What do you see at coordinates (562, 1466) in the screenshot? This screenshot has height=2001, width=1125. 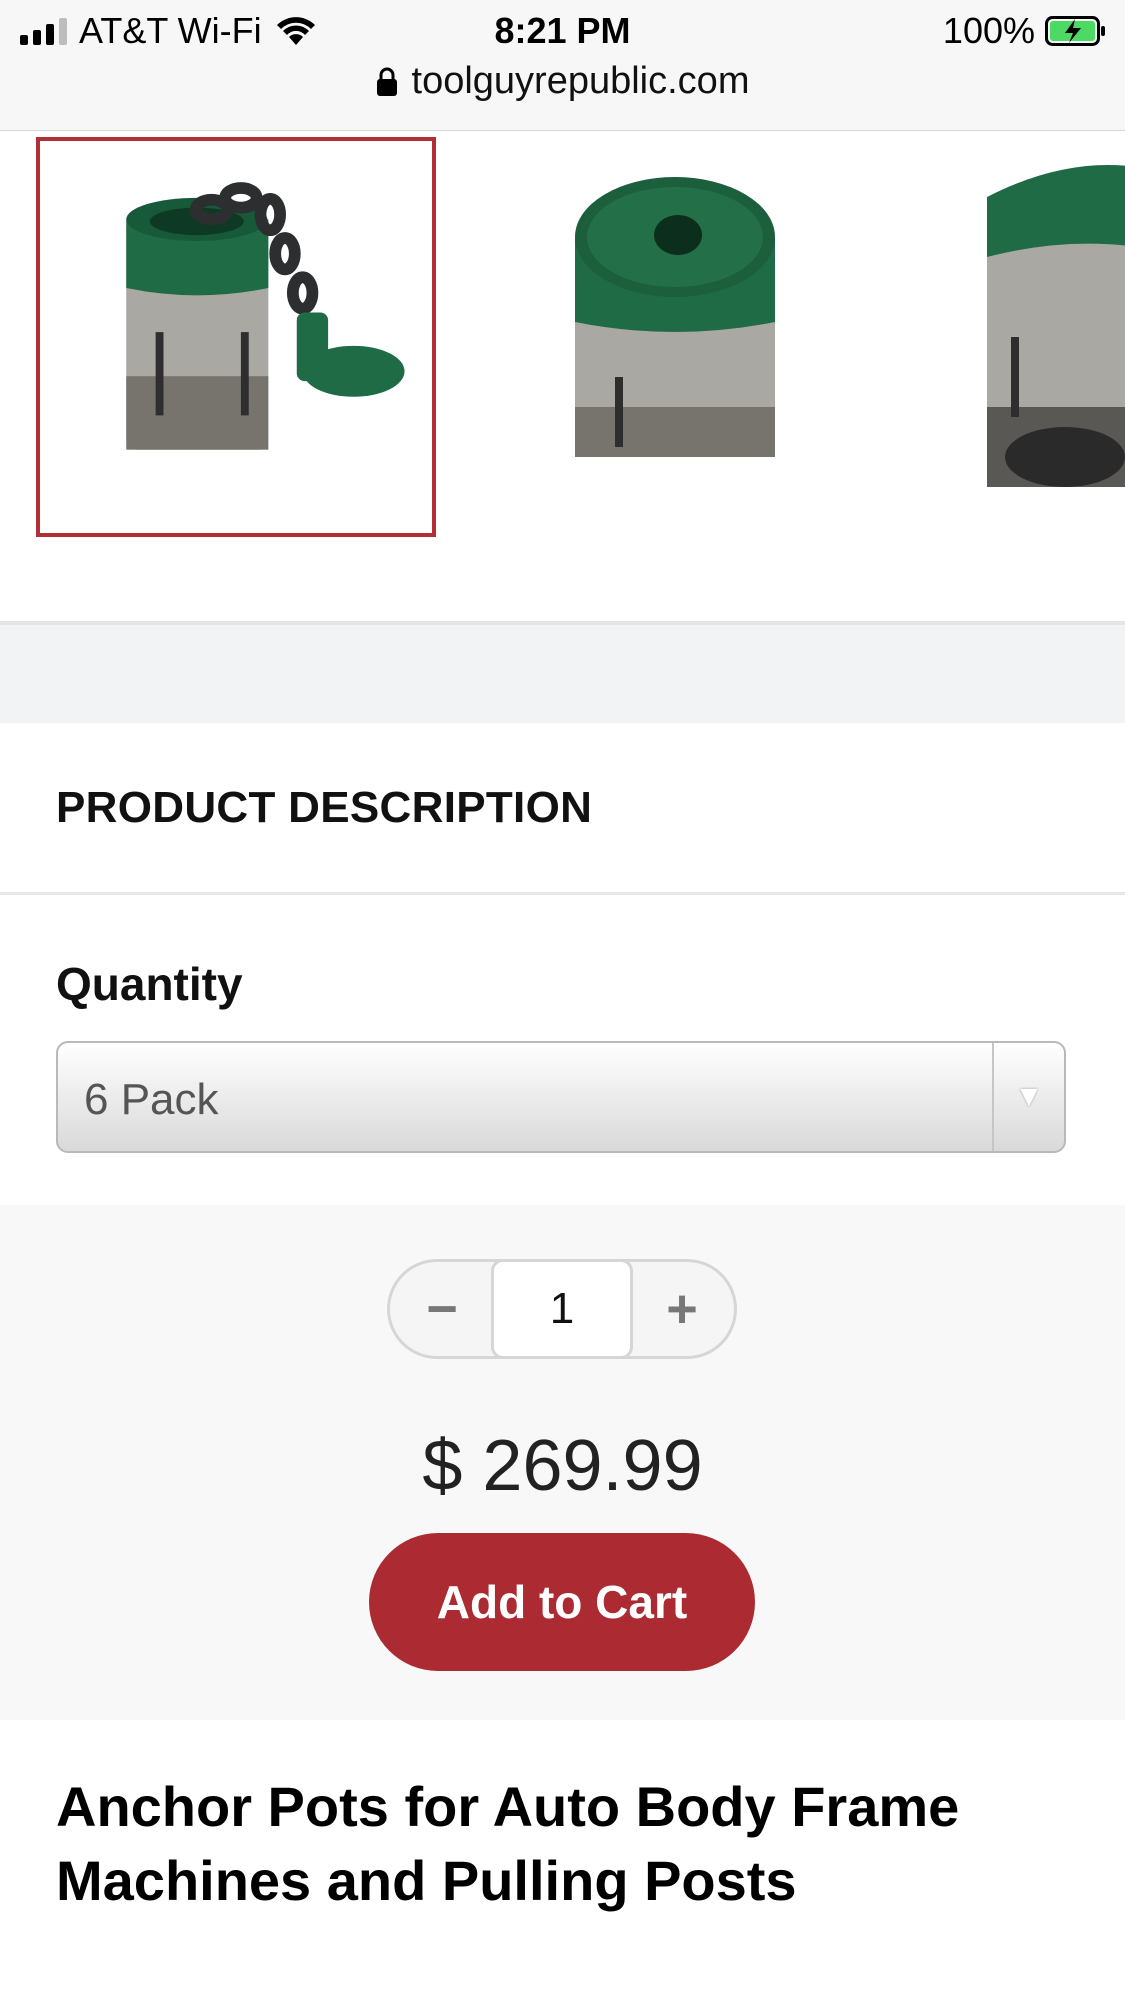 I see `product-price: $ 269.99` at bounding box center [562, 1466].